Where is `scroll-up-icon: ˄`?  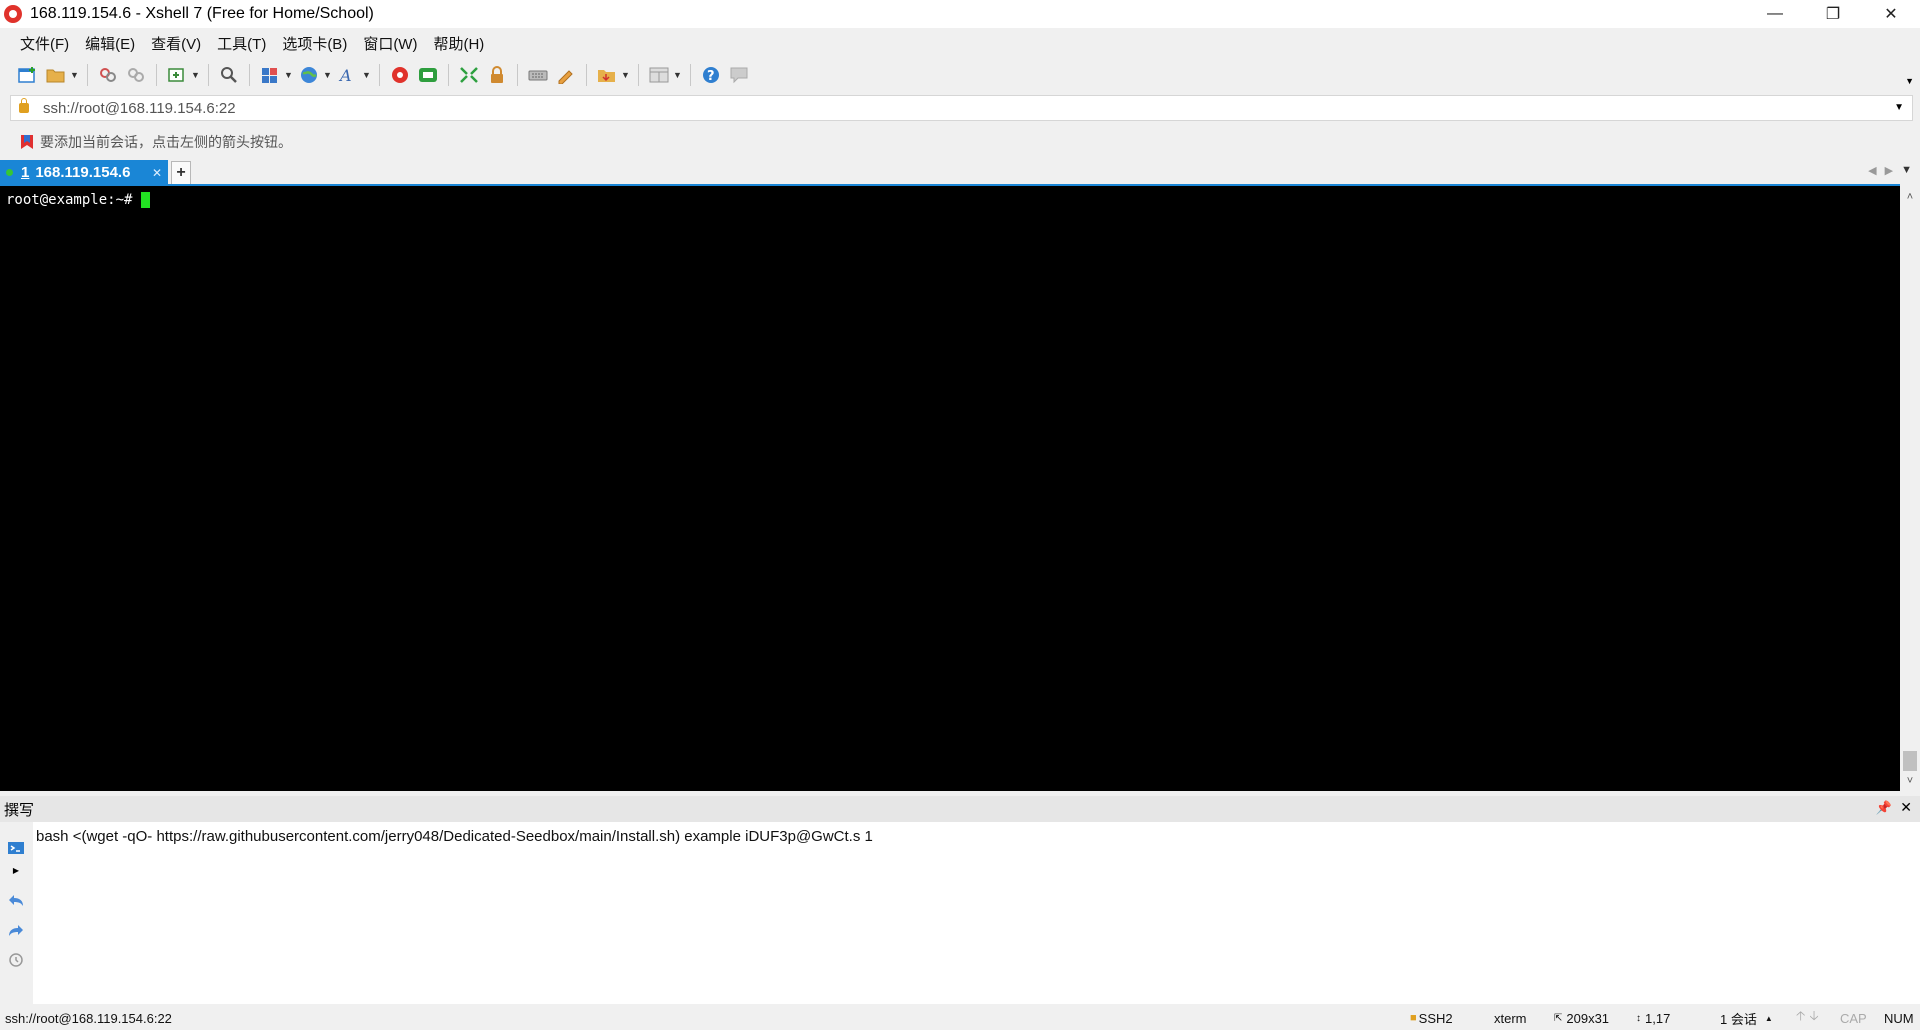
scroll-up-icon: ˄ is located at coordinates (1910, 197).